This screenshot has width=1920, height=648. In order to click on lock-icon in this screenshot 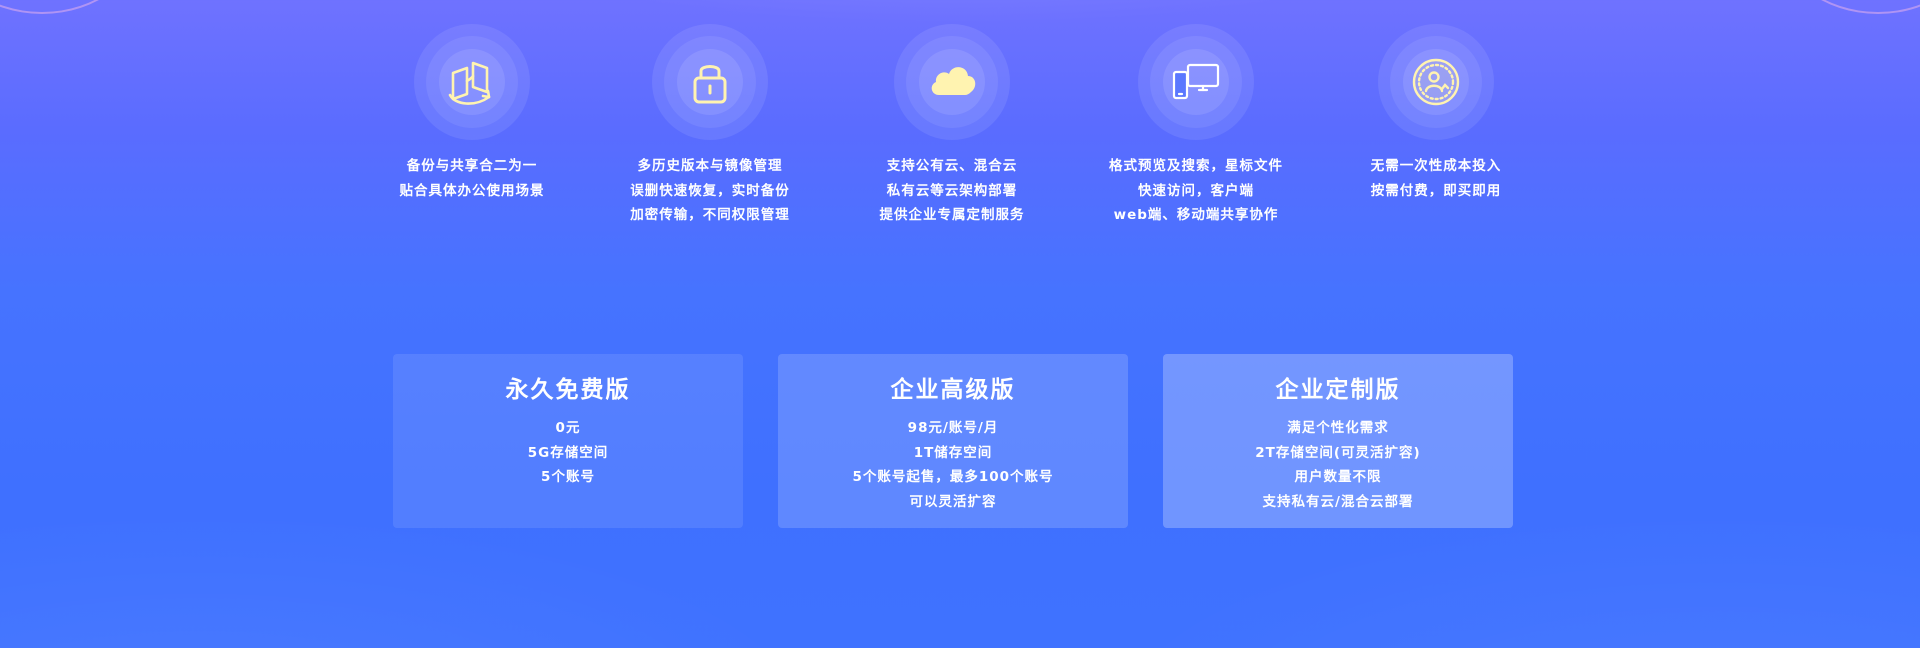, I will do `click(710, 82)`.